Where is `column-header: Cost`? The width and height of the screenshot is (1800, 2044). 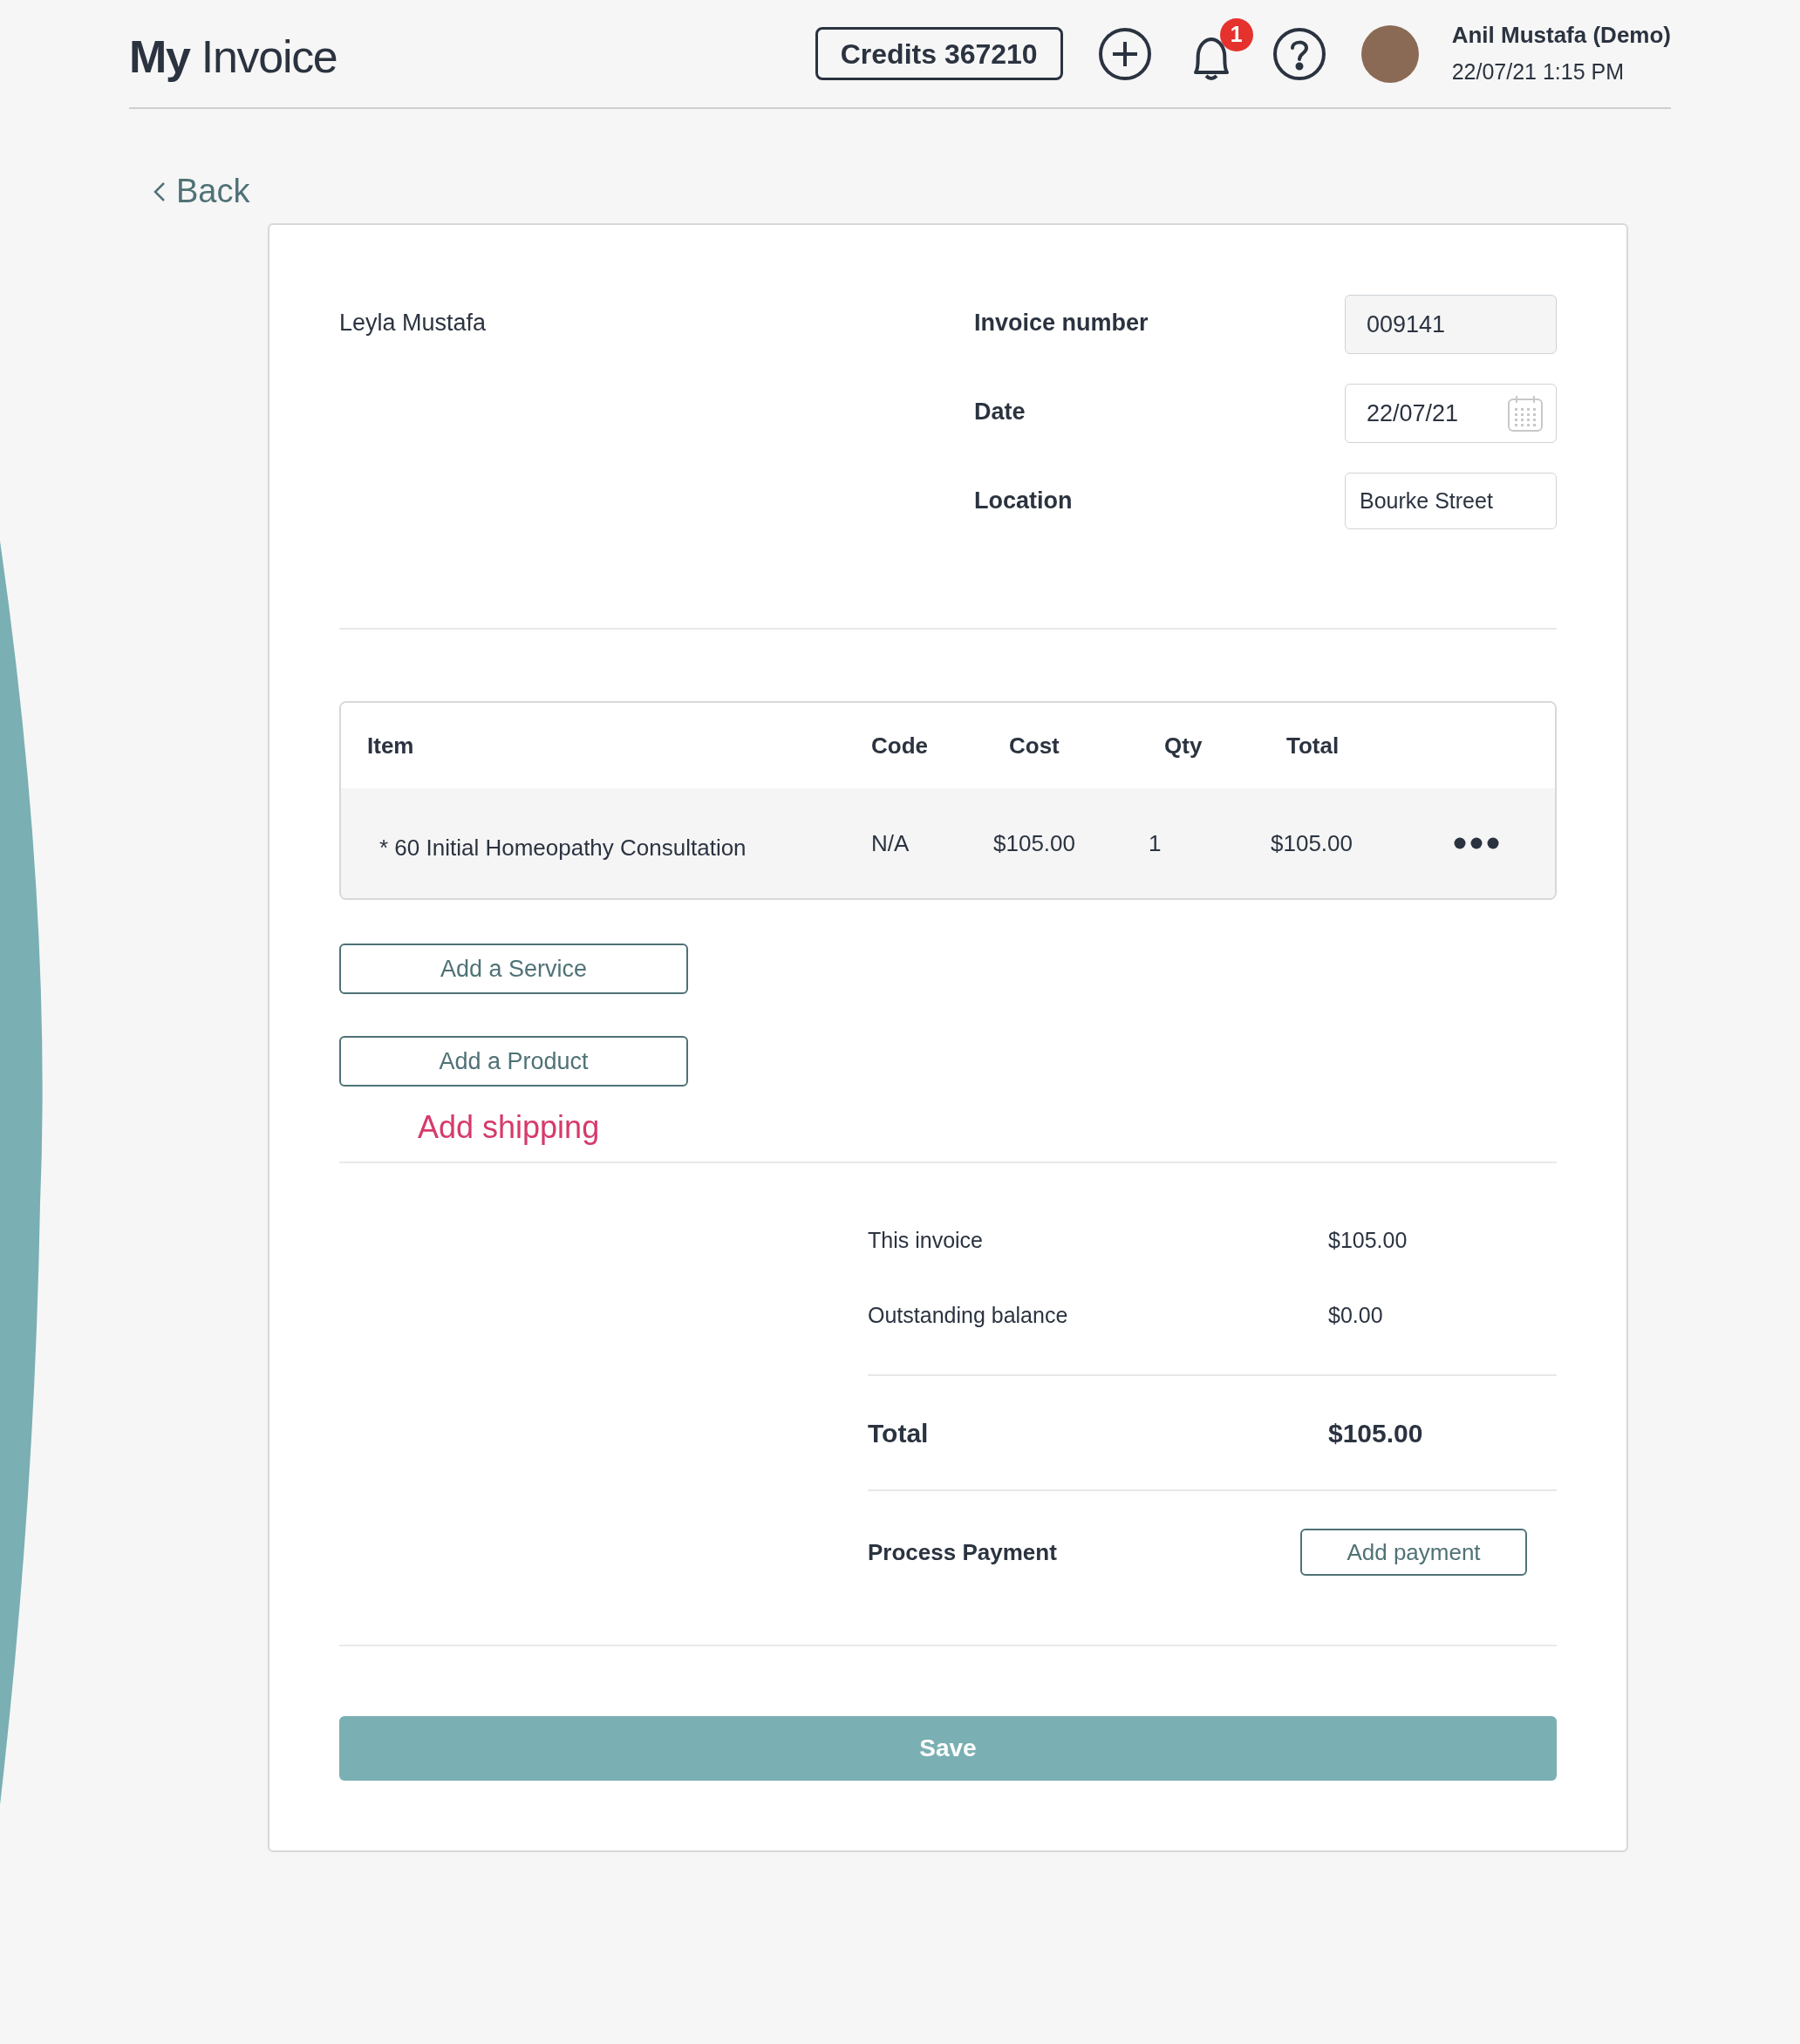 column-header: Cost is located at coordinates (1034, 745).